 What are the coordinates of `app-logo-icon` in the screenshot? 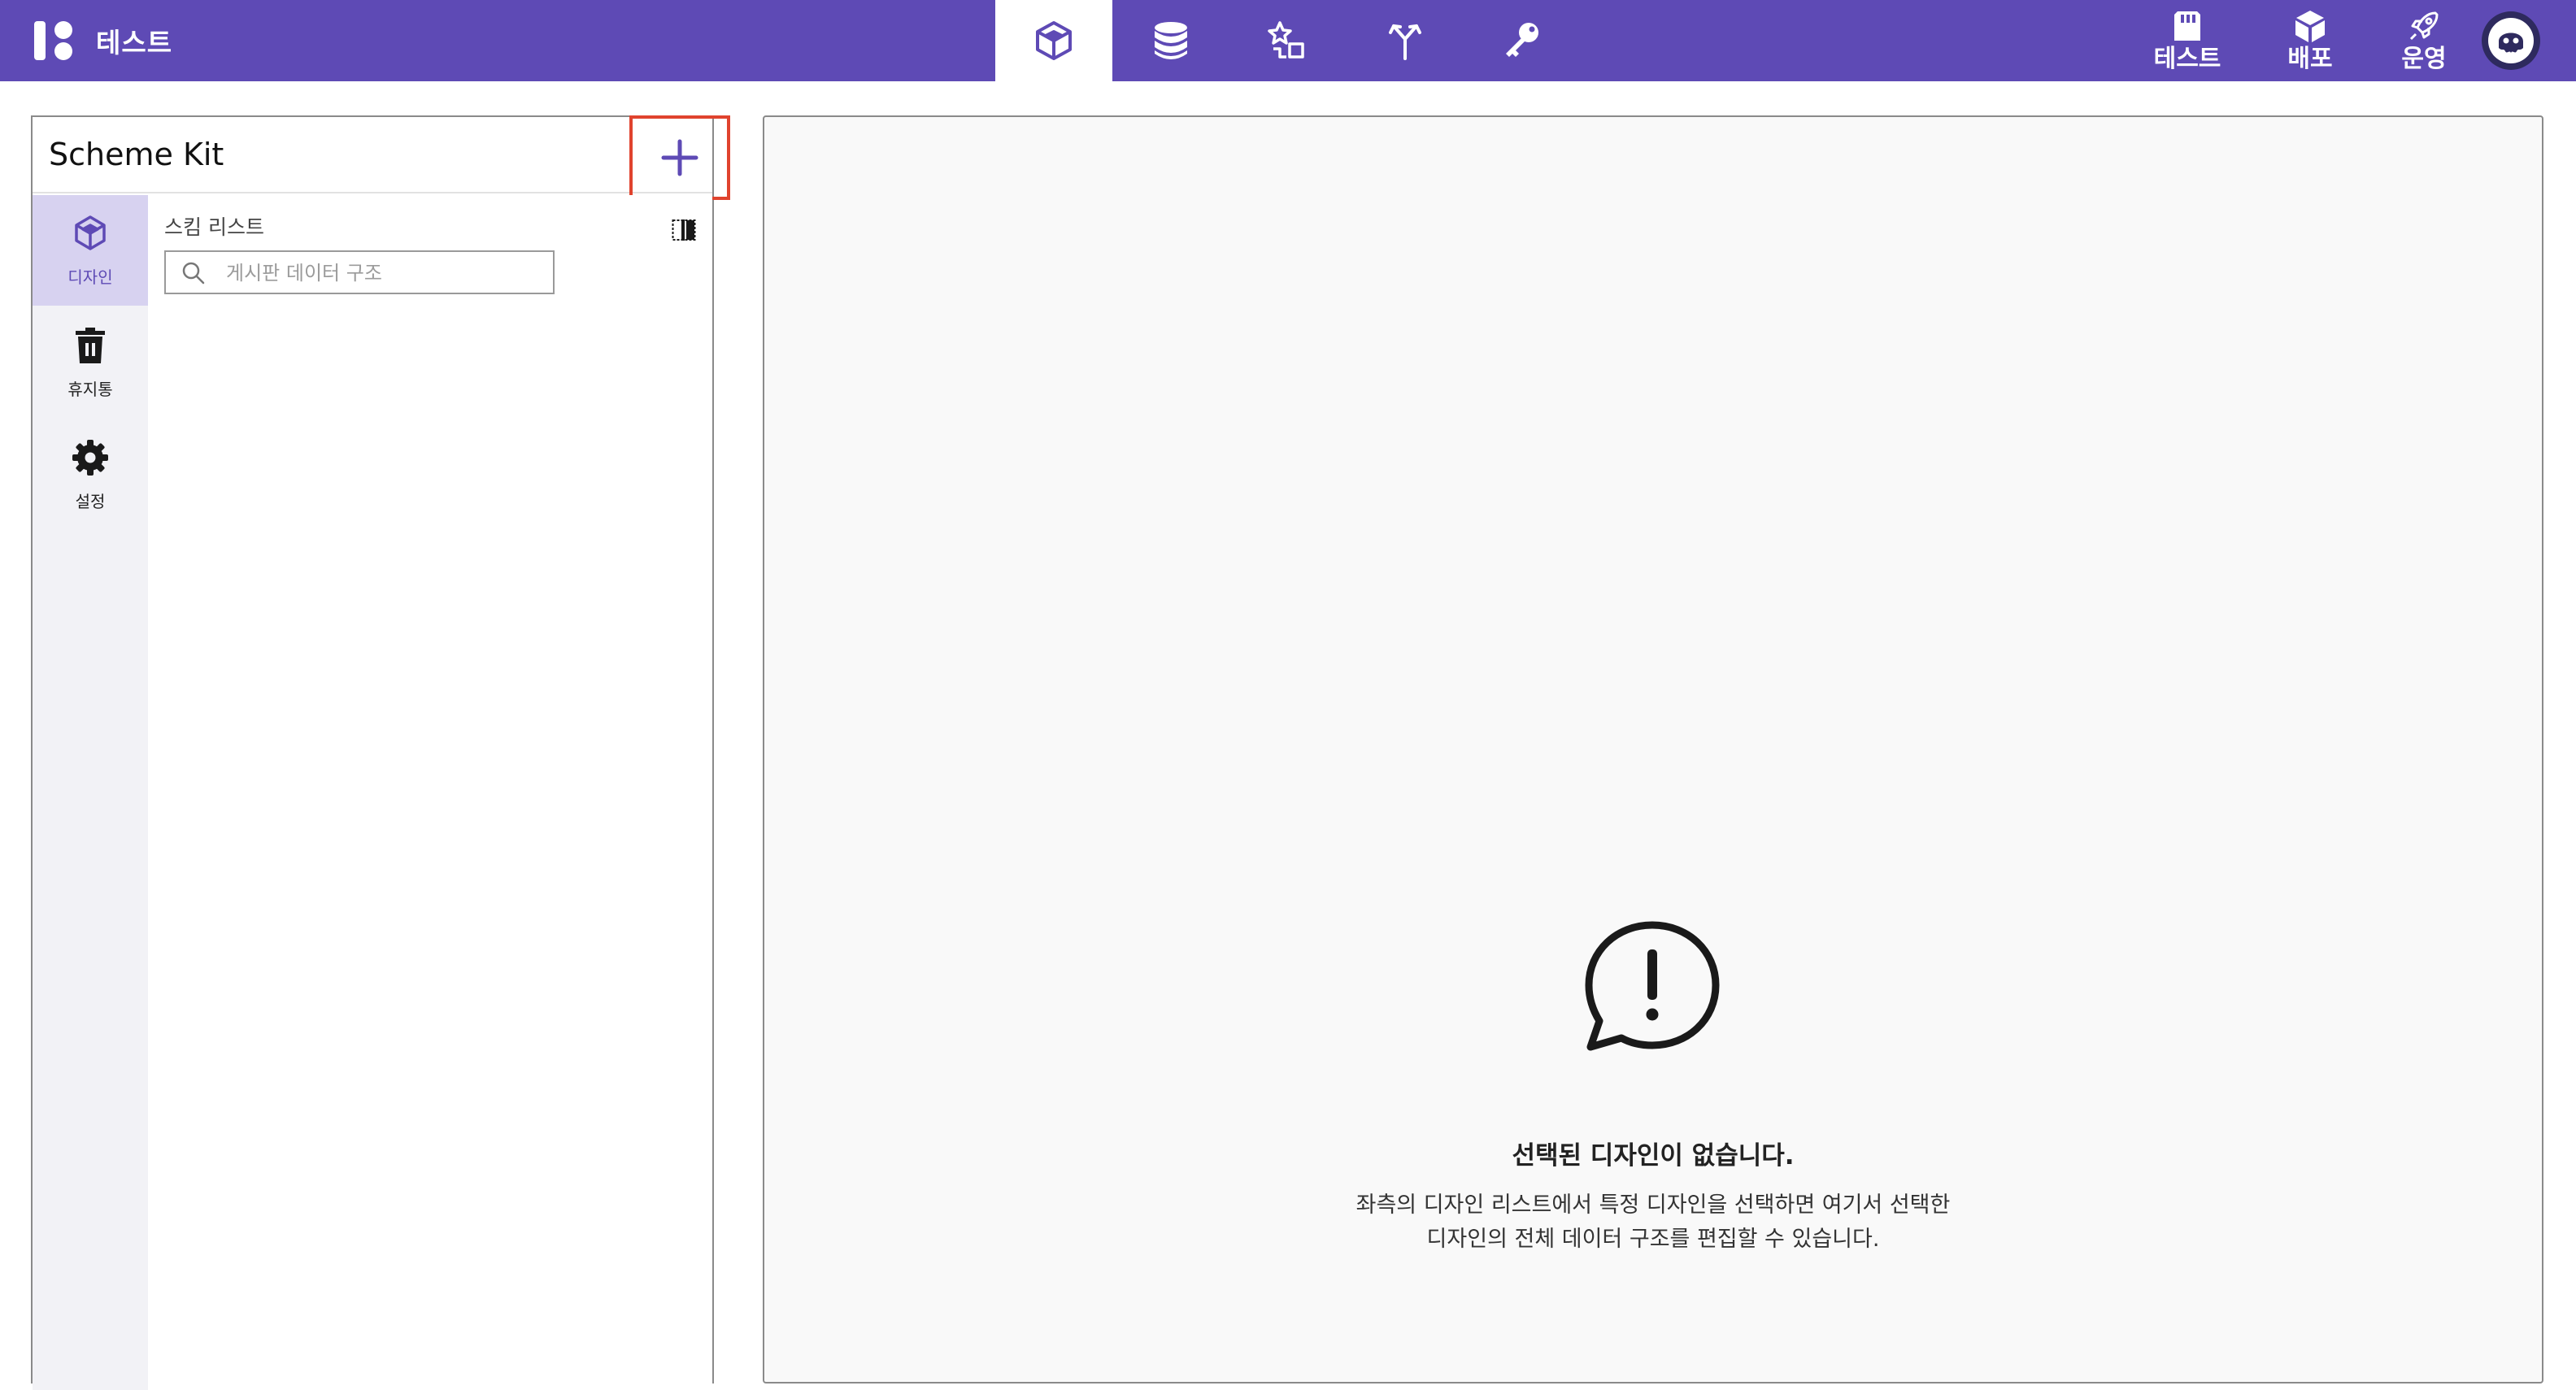 It's located at (53, 40).